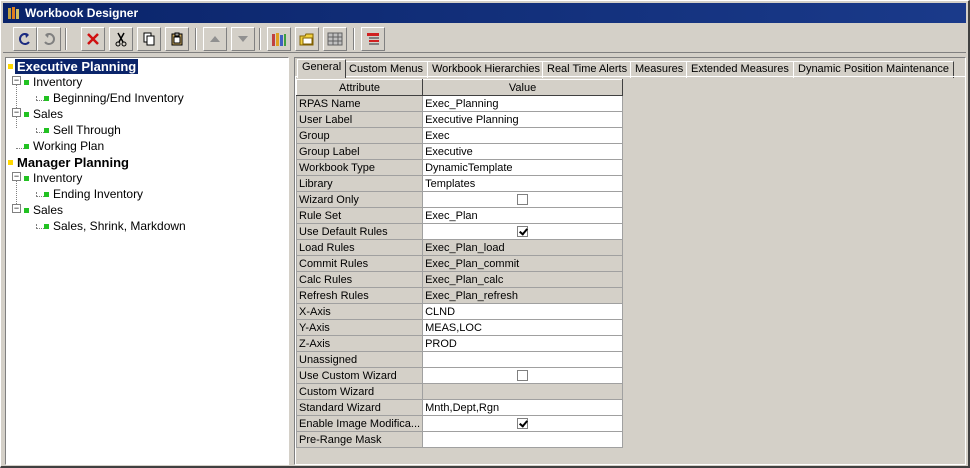 The width and height of the screenshot is (970, 468). Describe the element at coordinates (177, 39) in the screenshot. I see `paste-button` at that location.